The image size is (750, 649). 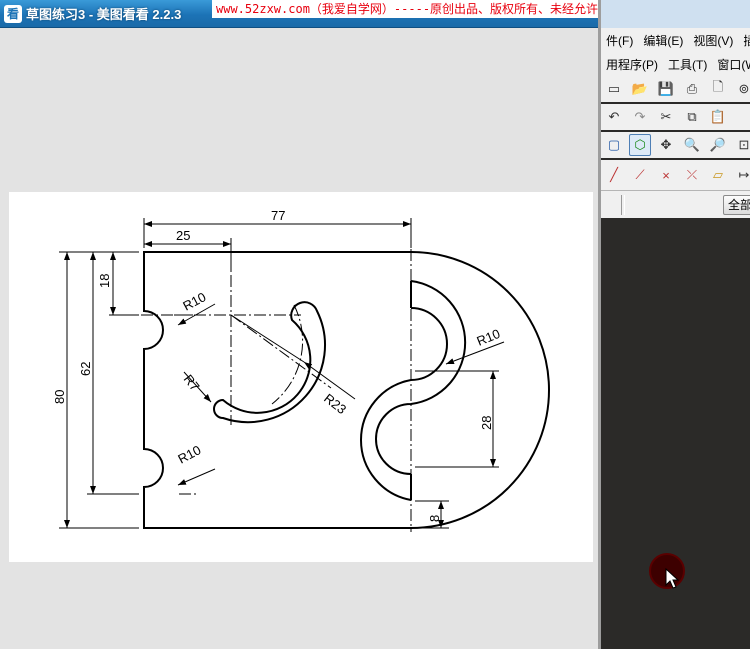 What do you see at coordinates (614, 89) in the screenshot?
I see `new-file-icon: ▭` at bounding box center [614, 89].